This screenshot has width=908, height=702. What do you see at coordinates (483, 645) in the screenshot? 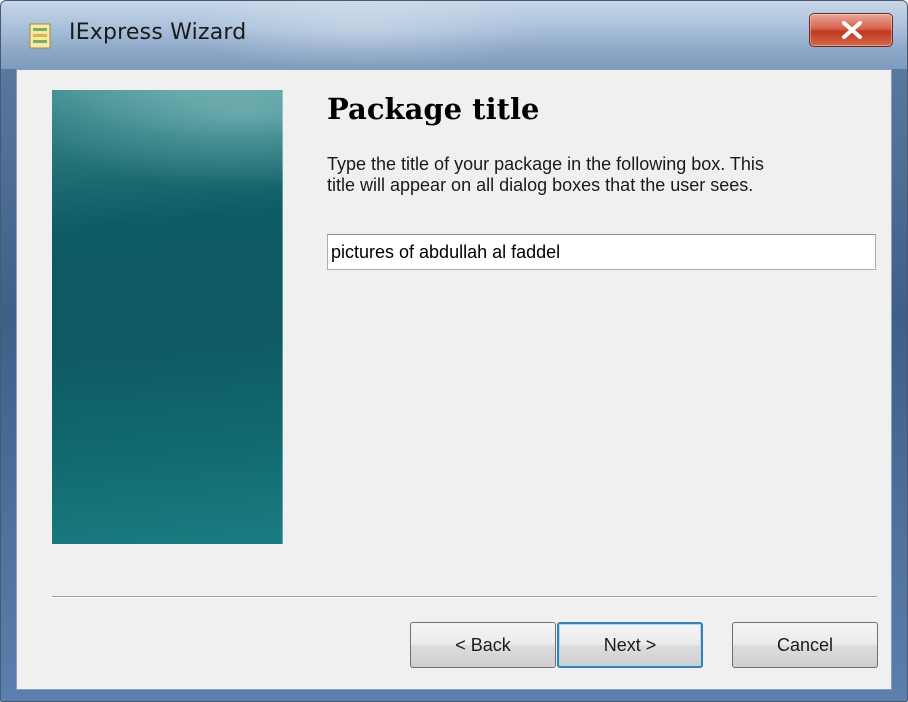
I see `back-button: < Back` at bounding box center [483, 645].